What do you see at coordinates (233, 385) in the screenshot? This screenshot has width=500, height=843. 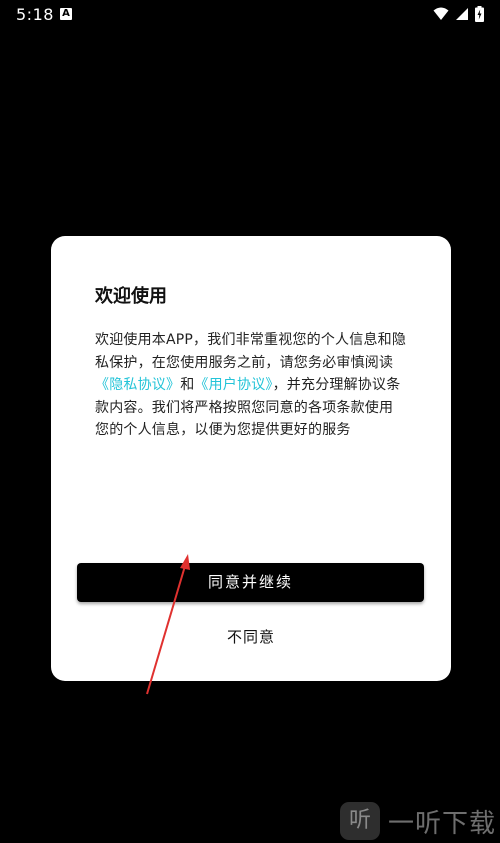 I see `user-agreement-link: 《用户协议》` at bounding box center [233, 385].